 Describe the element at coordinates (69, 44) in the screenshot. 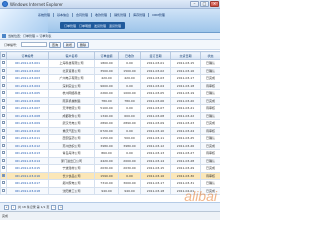

I see `add-button: 新增` at that location.